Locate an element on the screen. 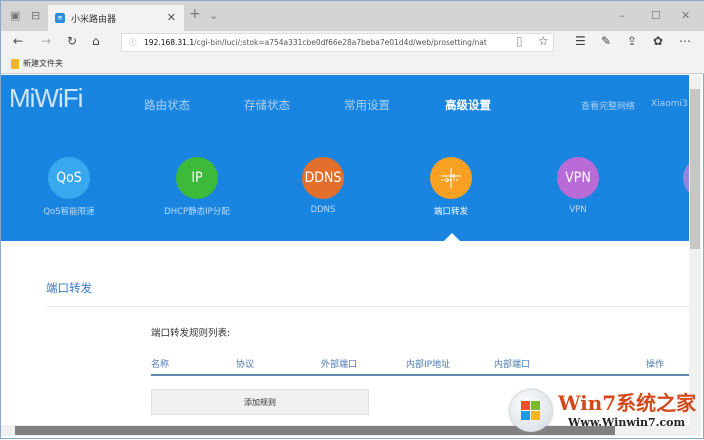  device-name: Xiaomi3 is located at coordinates (669, 104).